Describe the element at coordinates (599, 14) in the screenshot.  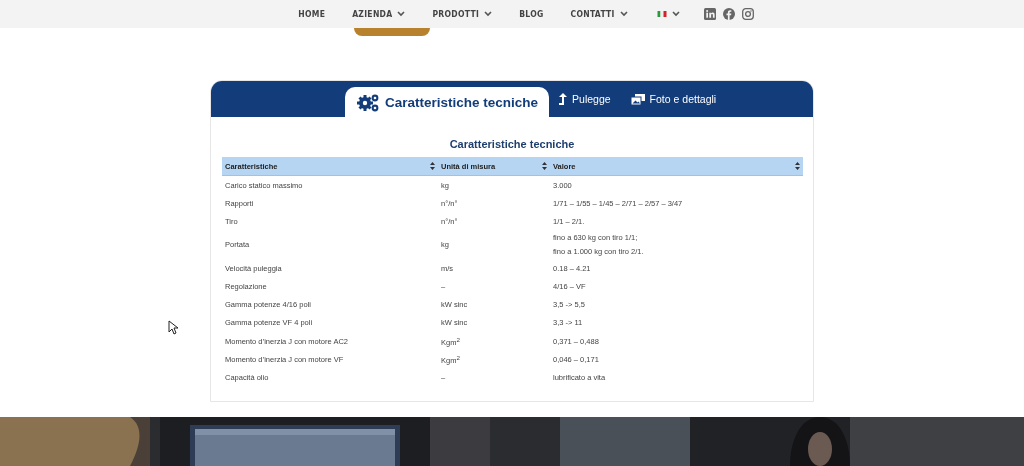
I see `nav-link: CONTATTI` at that location.